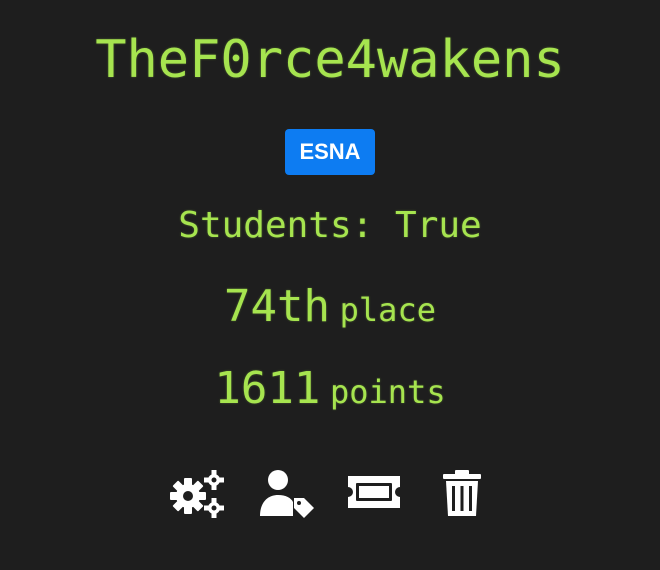  I want to click on bracket-badge: ESNA, so click(330, 152).